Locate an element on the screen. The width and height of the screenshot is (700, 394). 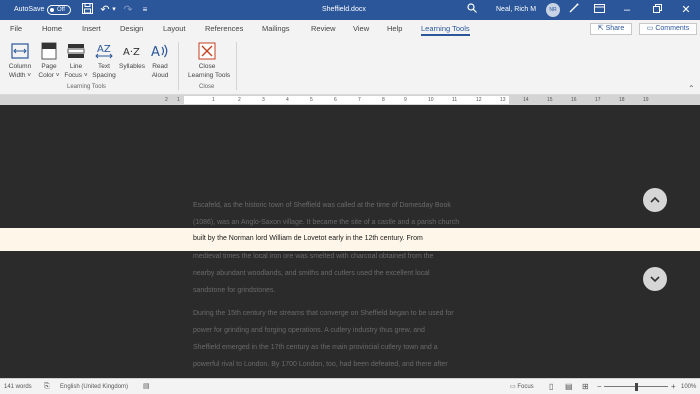
comment-icon: ▭ is located at coordinates (650, 28).